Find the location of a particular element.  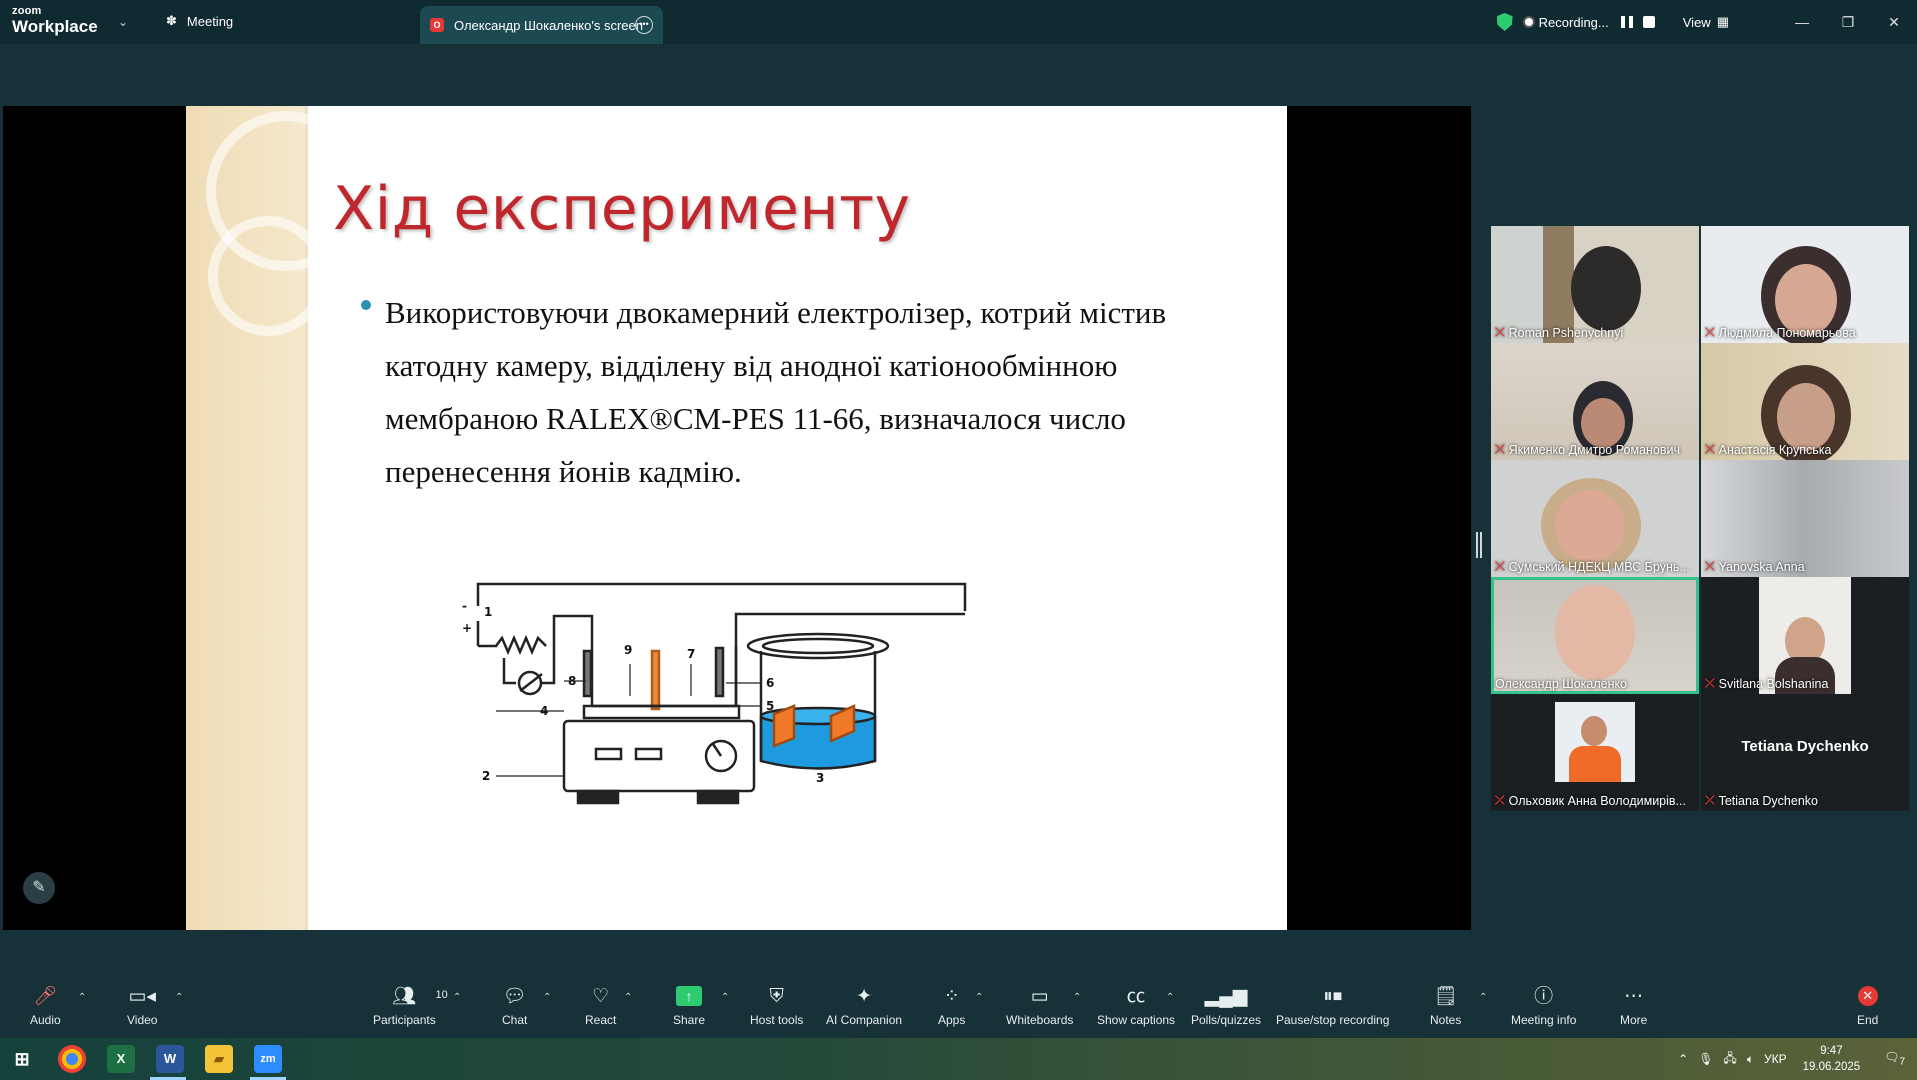

audio-button: 🎤︎ Audio is located at coordinates (45, 1006).